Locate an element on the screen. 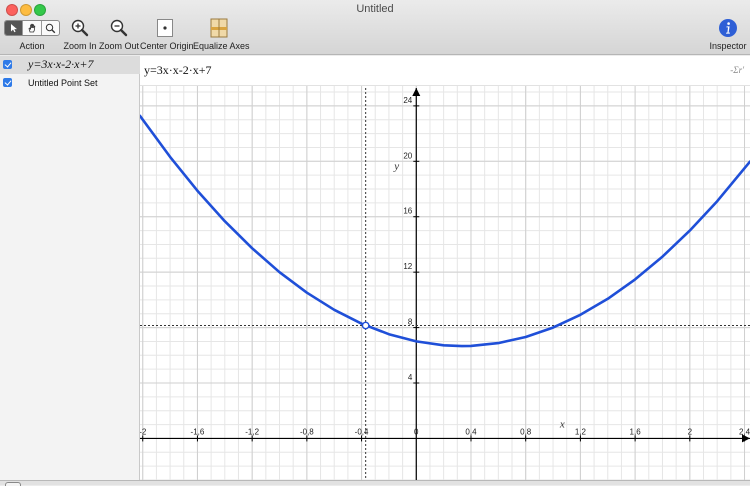 The width and height of the screenshot is (750, 486). x-tick-label: -0,8 is located at coordinates (307, 431).